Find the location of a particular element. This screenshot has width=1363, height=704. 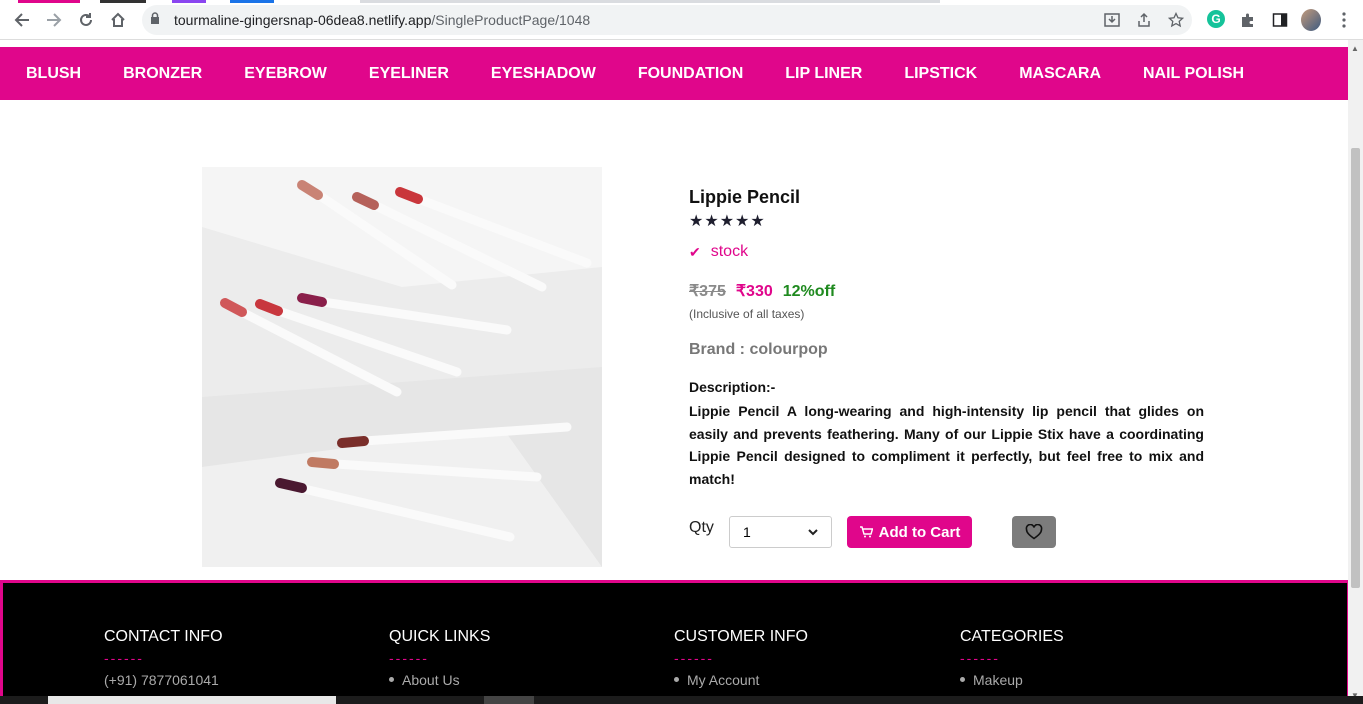

footer-link-account: My Account is located at coordinates (741, 680).